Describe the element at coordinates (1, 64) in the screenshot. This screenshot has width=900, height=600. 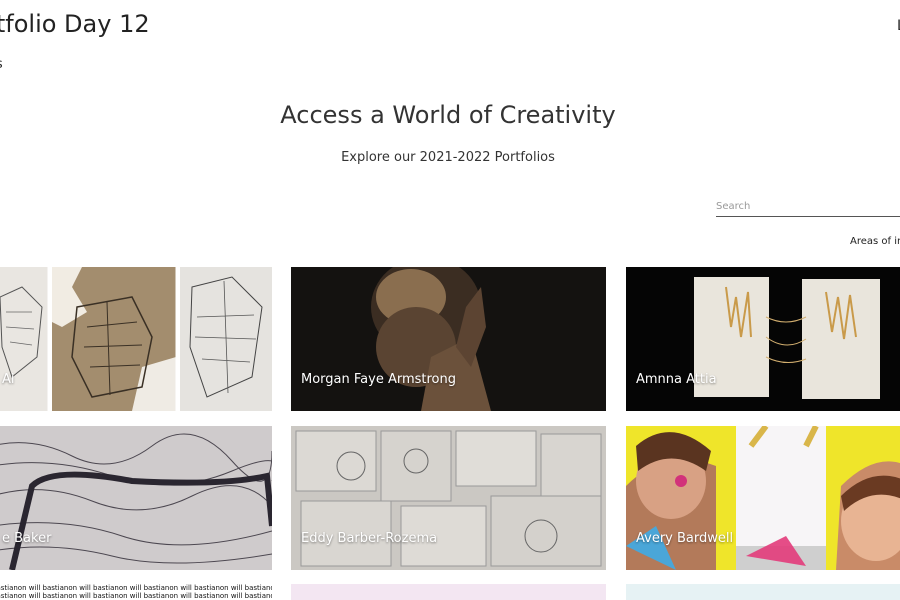
I see `nav-link-artists: sts` at that location.